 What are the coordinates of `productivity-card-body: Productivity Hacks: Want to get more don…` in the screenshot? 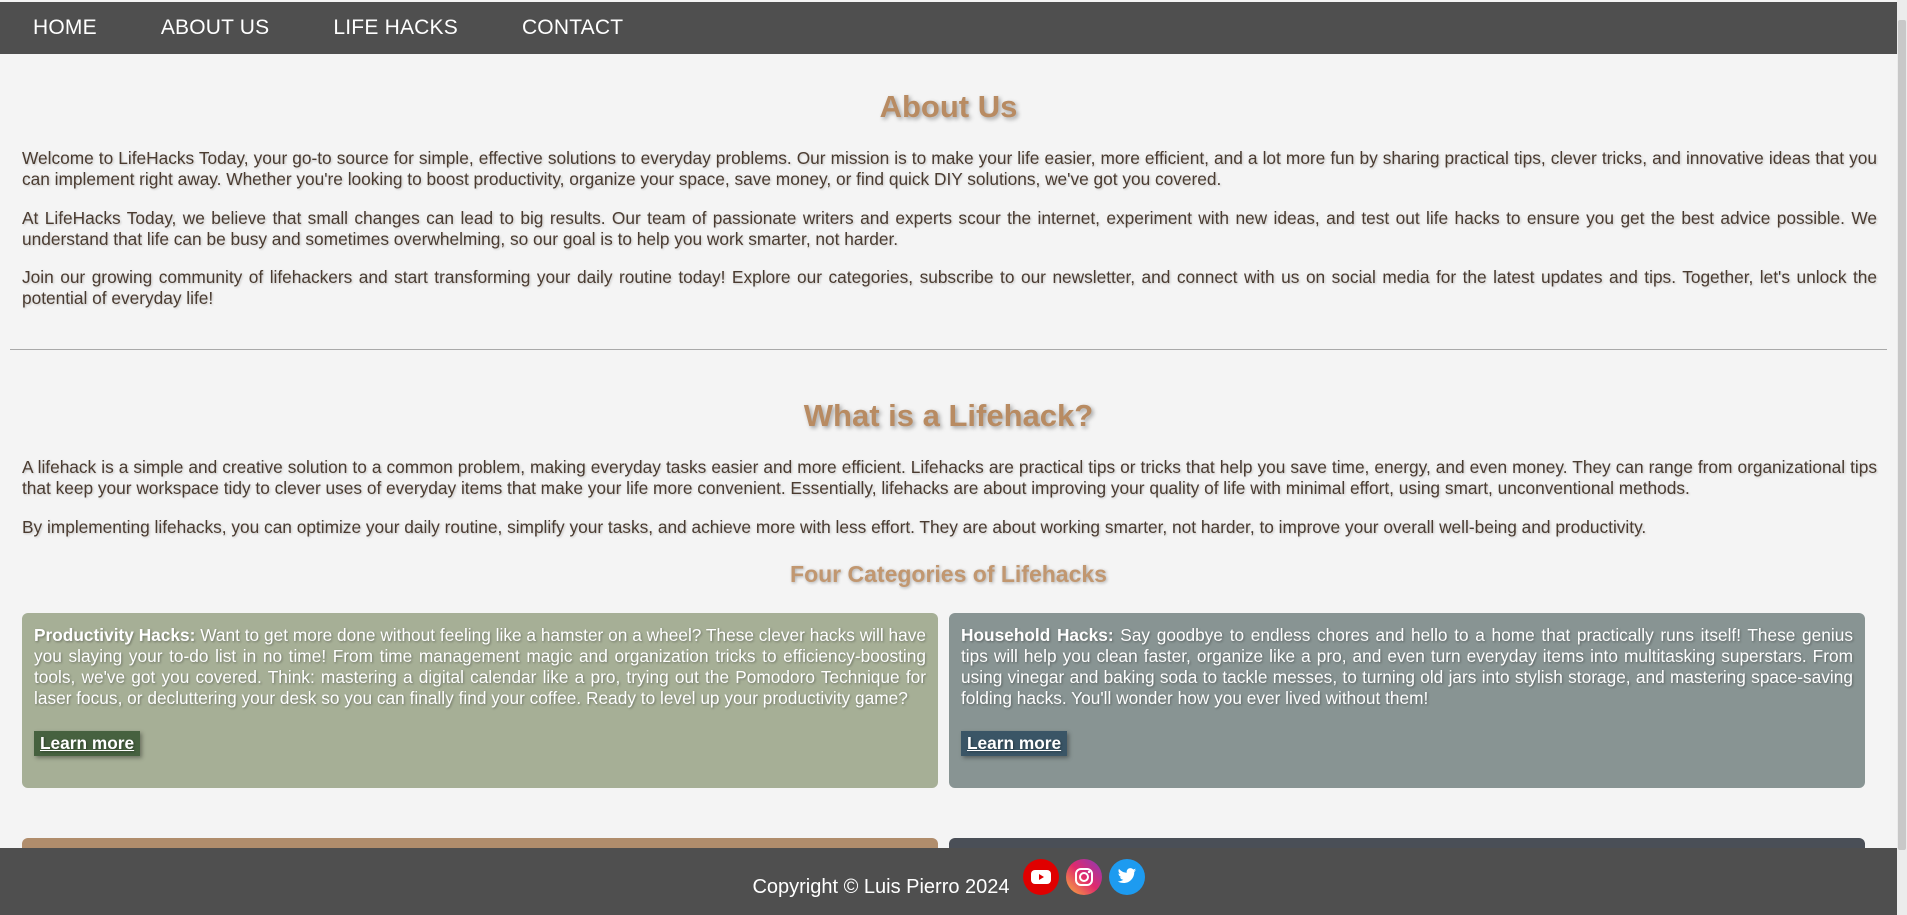 It's located at (480, 667).